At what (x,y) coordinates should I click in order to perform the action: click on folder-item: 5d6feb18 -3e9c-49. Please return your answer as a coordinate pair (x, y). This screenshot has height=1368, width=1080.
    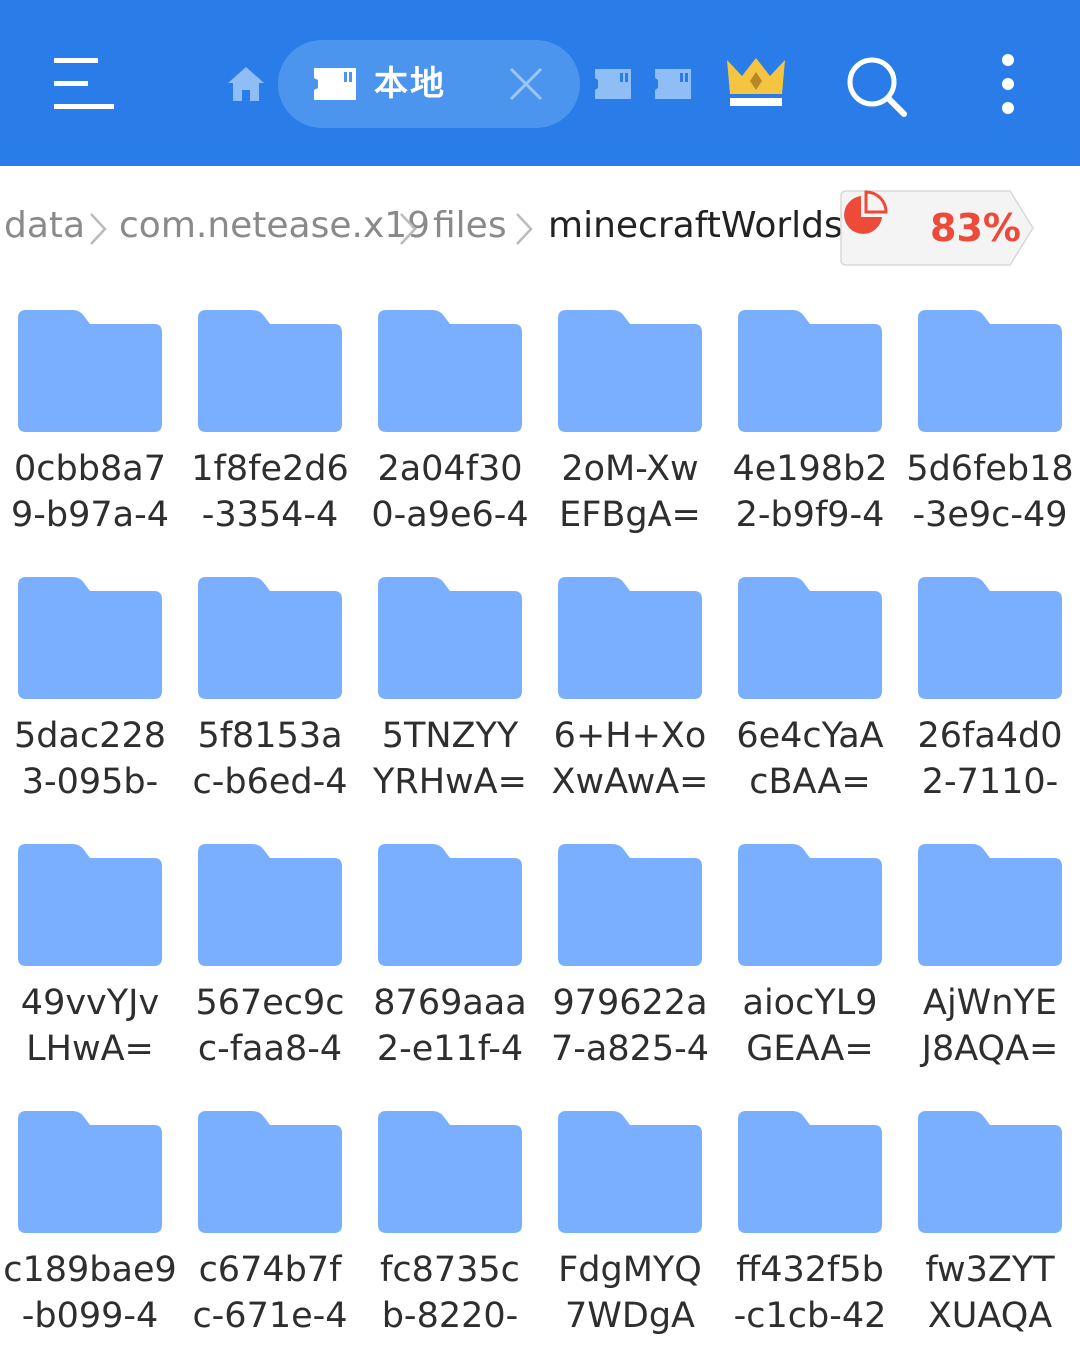
    Looking at the image, I should click on (990, 433).